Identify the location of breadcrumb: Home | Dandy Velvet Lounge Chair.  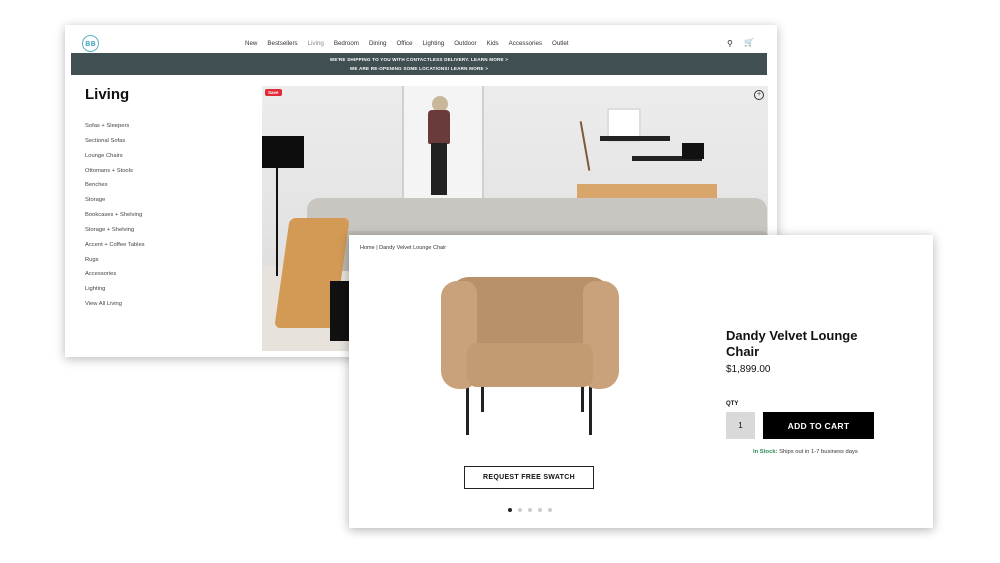
(403, 248).